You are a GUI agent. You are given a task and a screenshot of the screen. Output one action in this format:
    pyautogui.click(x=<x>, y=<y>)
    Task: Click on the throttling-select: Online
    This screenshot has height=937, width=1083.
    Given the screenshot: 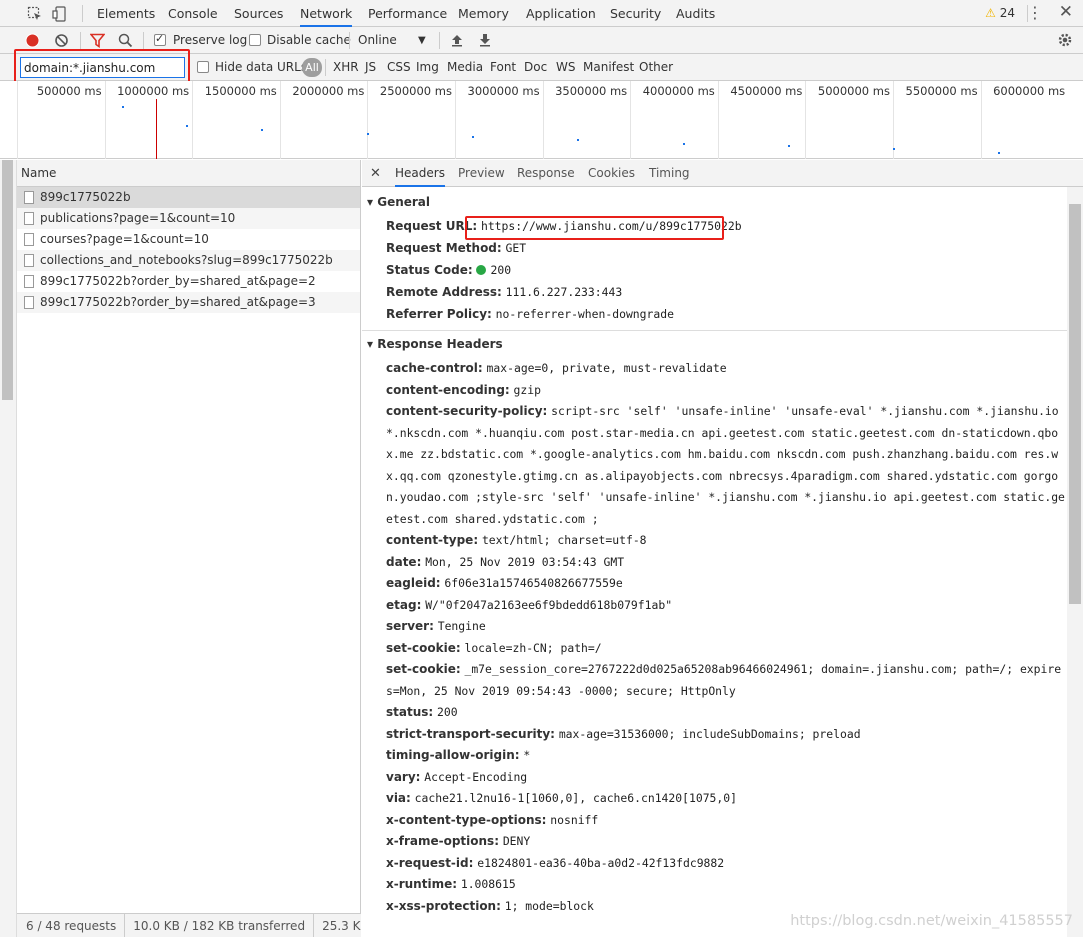 What is the action you would take?
    pyautogui.click(x=377, y=40)
    